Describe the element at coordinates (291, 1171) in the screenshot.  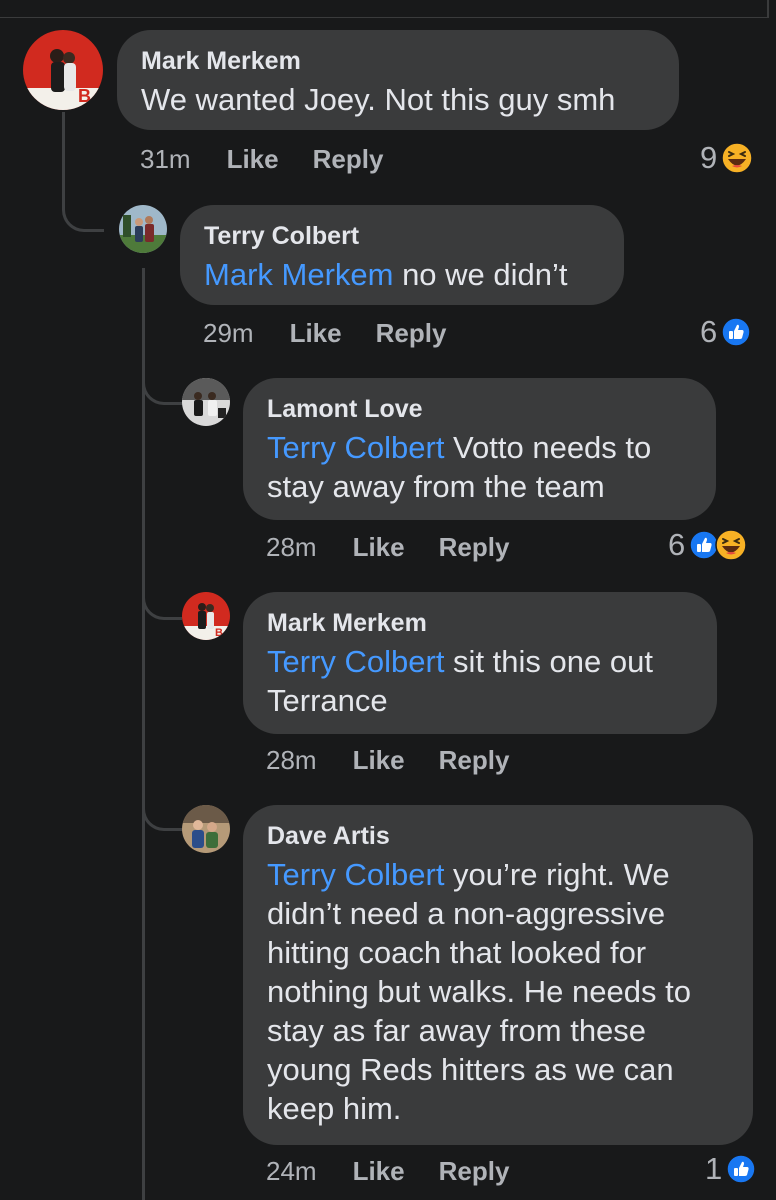
I see `comment-timestamp: 24m` at that location.